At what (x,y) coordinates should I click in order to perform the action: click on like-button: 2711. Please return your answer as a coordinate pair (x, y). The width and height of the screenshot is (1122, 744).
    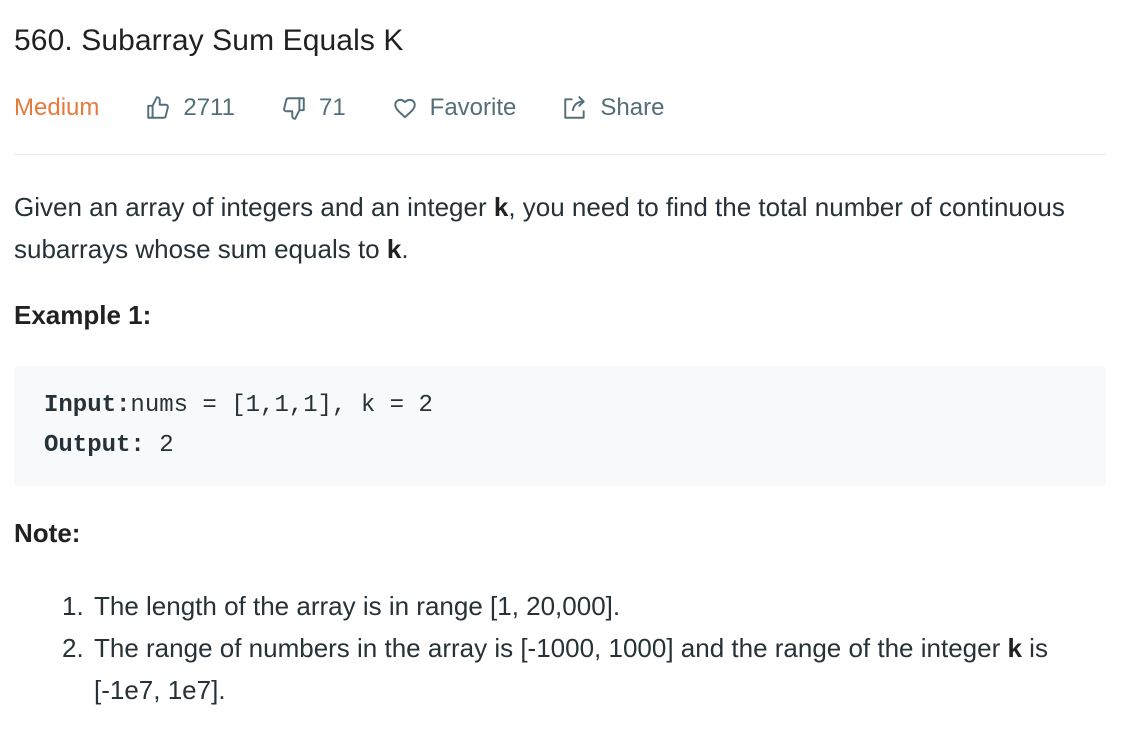
    Looking at the image, I should click on (190, 108).